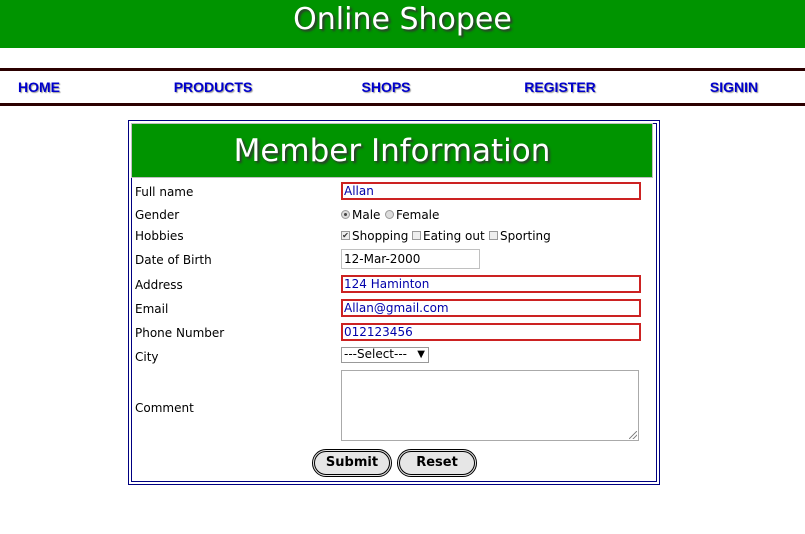 This screenshot has width=805, height=534. I want to click on nav-home: HOME, so click(39, 87).